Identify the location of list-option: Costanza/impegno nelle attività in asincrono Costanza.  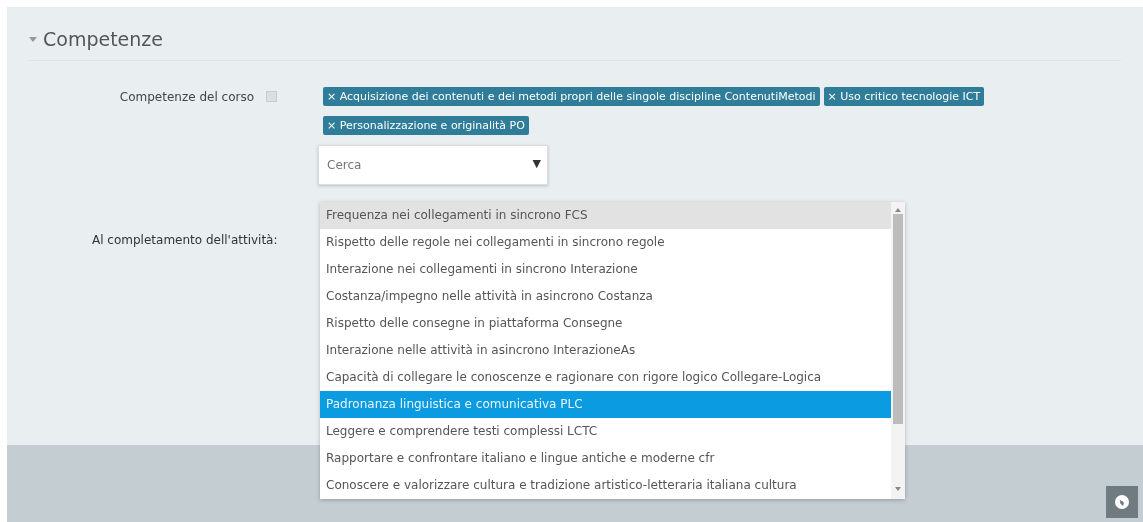
(605, 296).